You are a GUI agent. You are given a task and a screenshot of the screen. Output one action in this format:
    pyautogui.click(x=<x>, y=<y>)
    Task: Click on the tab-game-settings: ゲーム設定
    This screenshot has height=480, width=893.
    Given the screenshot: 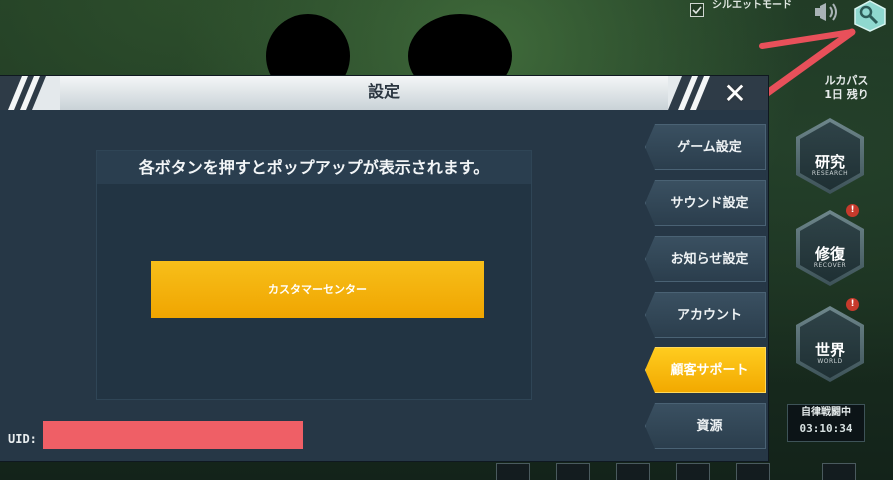 What is the action you would take?
    pyautogui.click(x=705, y=147)
    